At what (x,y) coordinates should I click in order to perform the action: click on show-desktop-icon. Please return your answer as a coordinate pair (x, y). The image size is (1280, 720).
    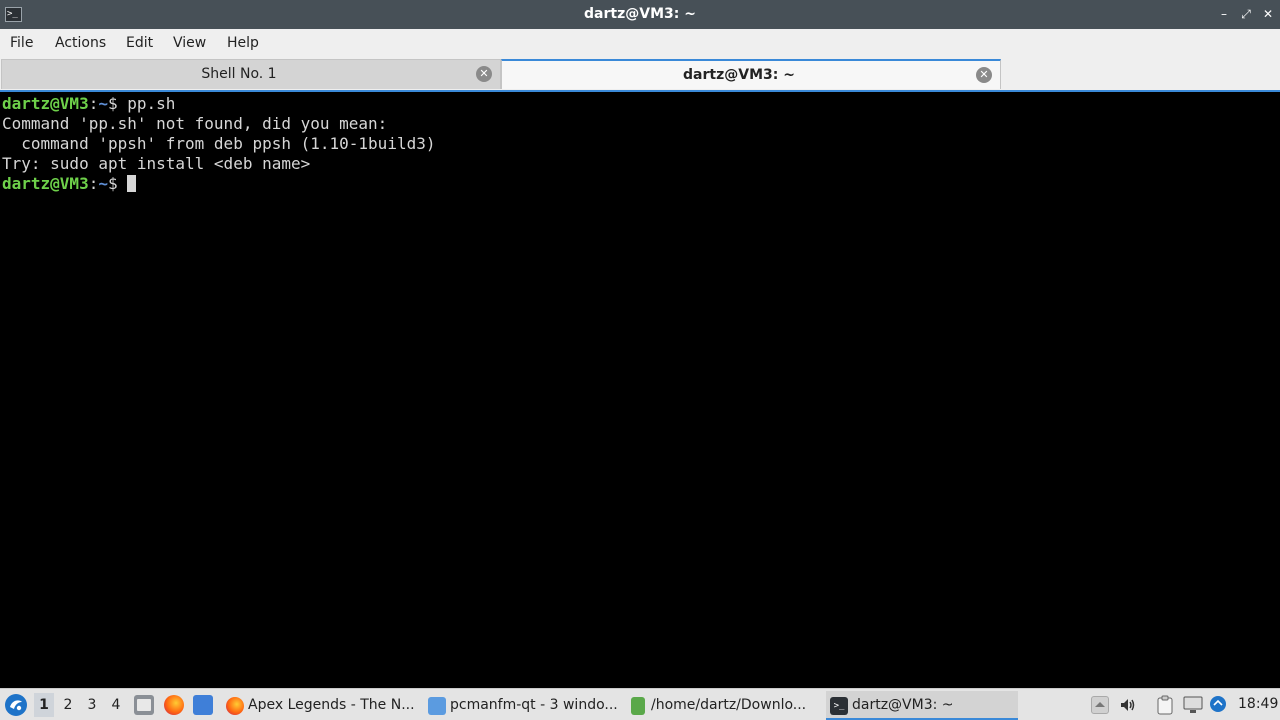
    Looking at the image, I should click on (203, 705).